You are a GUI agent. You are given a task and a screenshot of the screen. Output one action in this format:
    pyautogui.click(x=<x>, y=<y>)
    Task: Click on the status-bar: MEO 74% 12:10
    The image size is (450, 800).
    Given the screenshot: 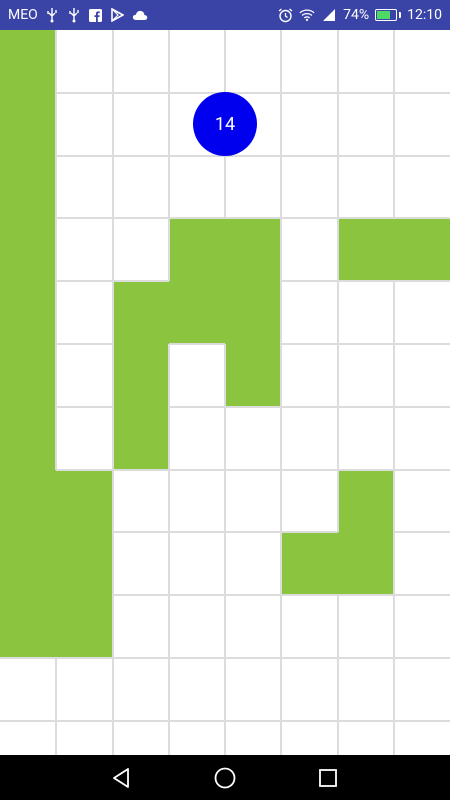 What is the action you would take?
    pyautogui.click(x=225, y=15)
    